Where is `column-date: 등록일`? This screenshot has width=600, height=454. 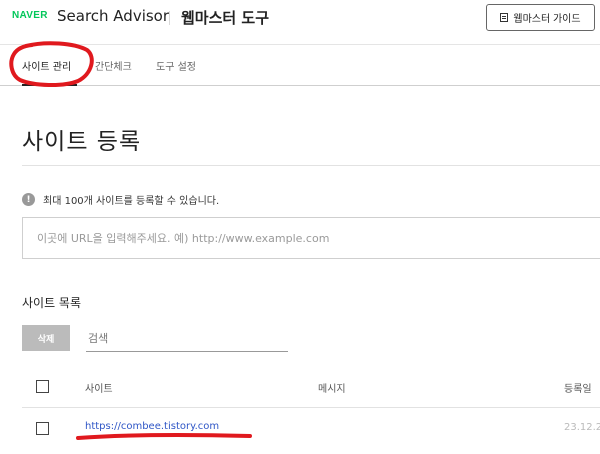
column-date: 등록일 is located at coordinates (578, 389).